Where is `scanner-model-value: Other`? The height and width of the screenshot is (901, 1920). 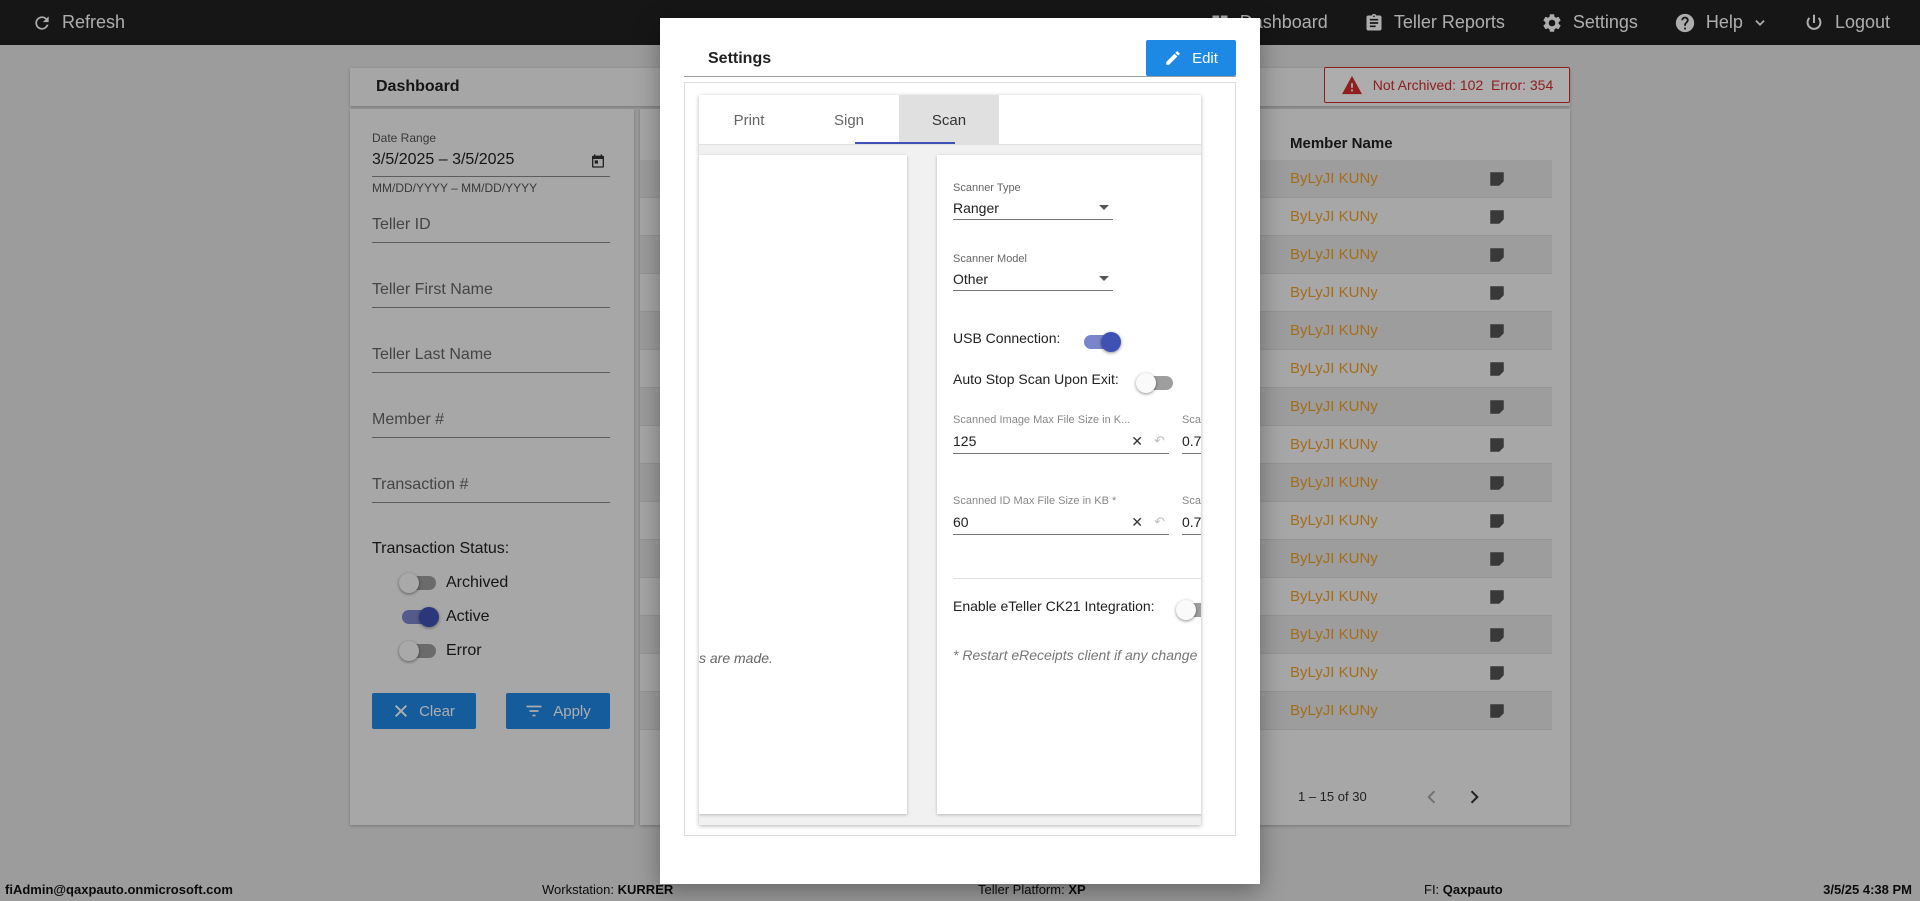 scanner-model-value: Other is located at coordinates (971, 279).